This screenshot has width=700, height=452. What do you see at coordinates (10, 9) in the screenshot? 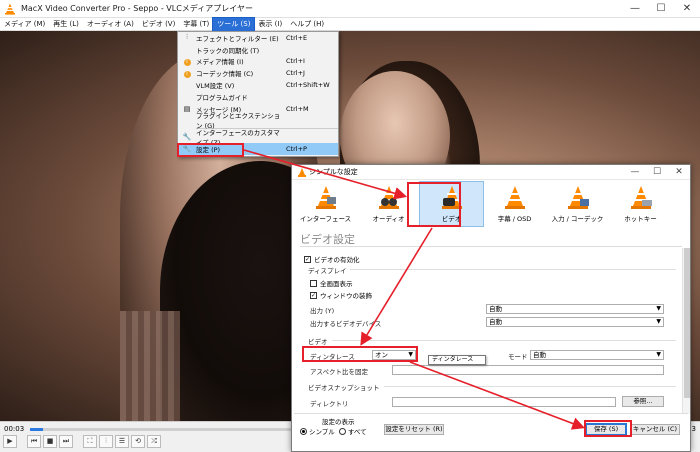
I see `vlc-cone-icon` at bounding box center [10, 9].